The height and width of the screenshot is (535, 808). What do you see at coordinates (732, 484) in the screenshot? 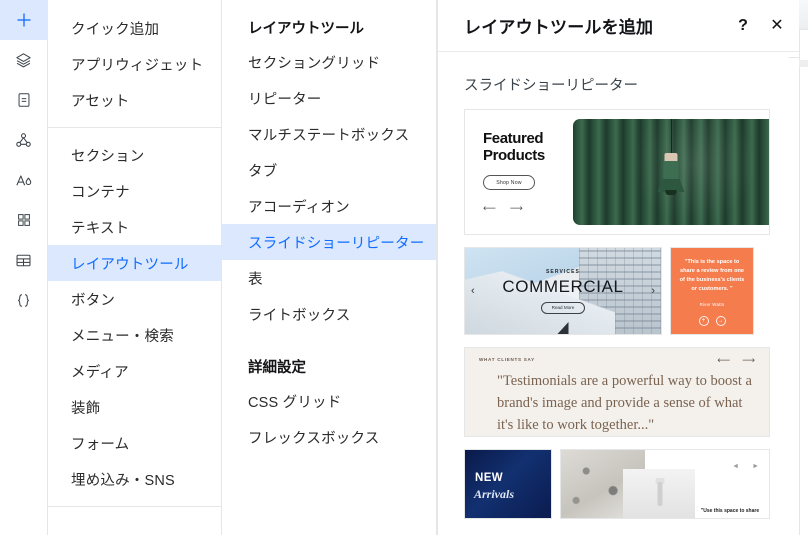
I see `gallery-caption-panel: ◄ ► "Use this space to share` at bounding box center [732, 484].